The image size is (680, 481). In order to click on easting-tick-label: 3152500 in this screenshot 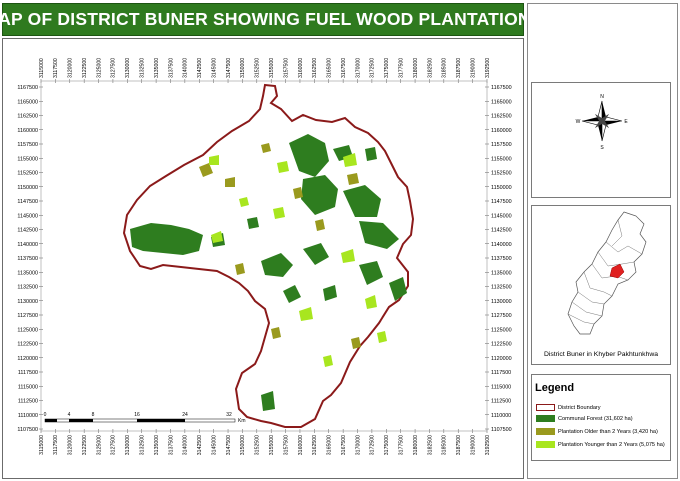, I will do `click(258, 68)`.